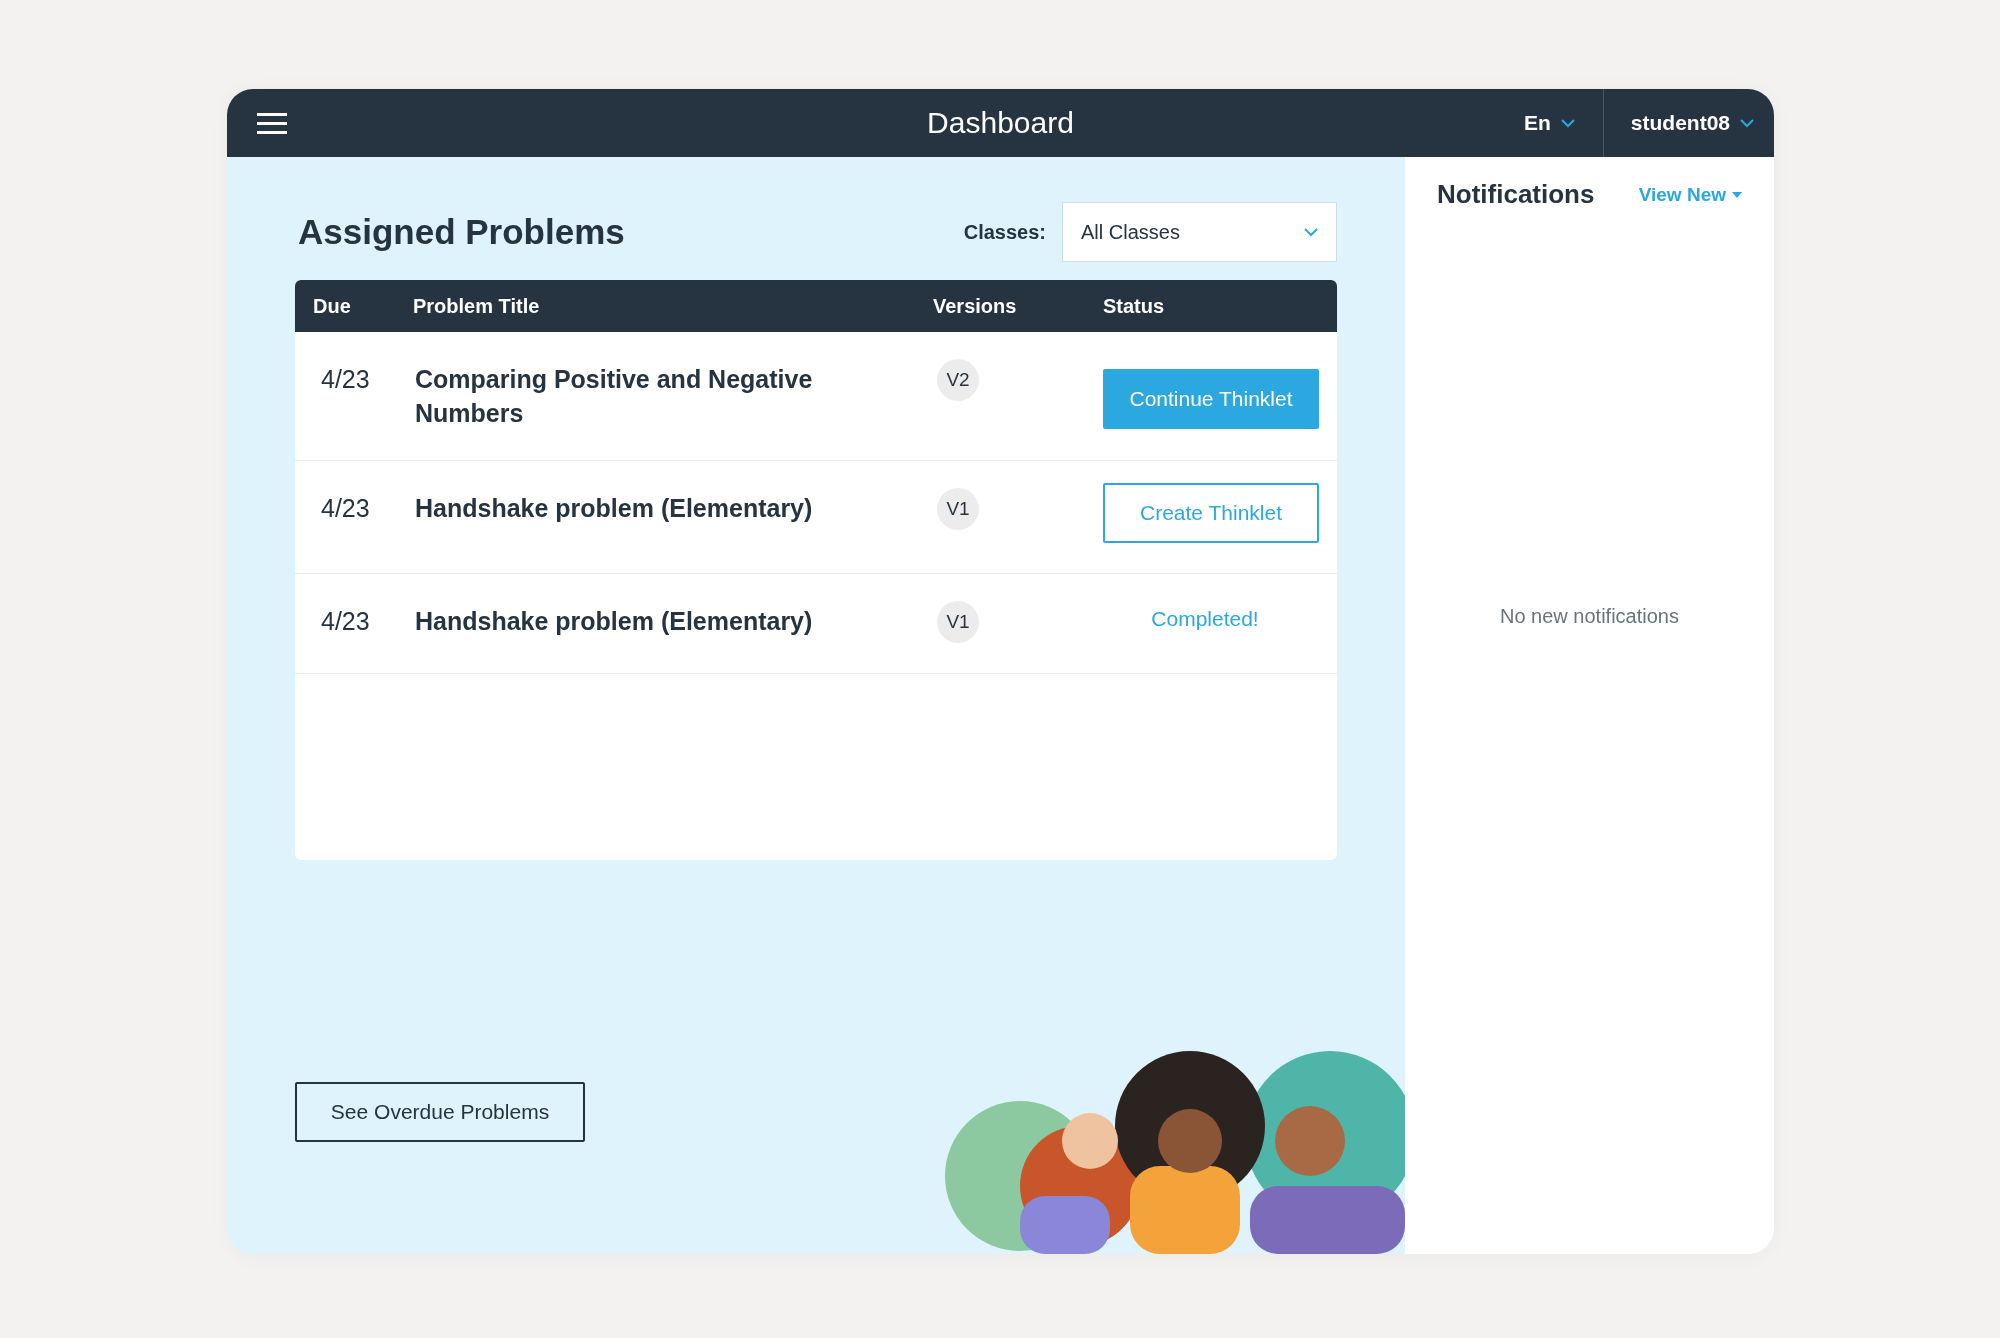 This screenshot has height=1338, width=2000. I want to click on classes-dropdown: All Classes, so click(1199, 232).